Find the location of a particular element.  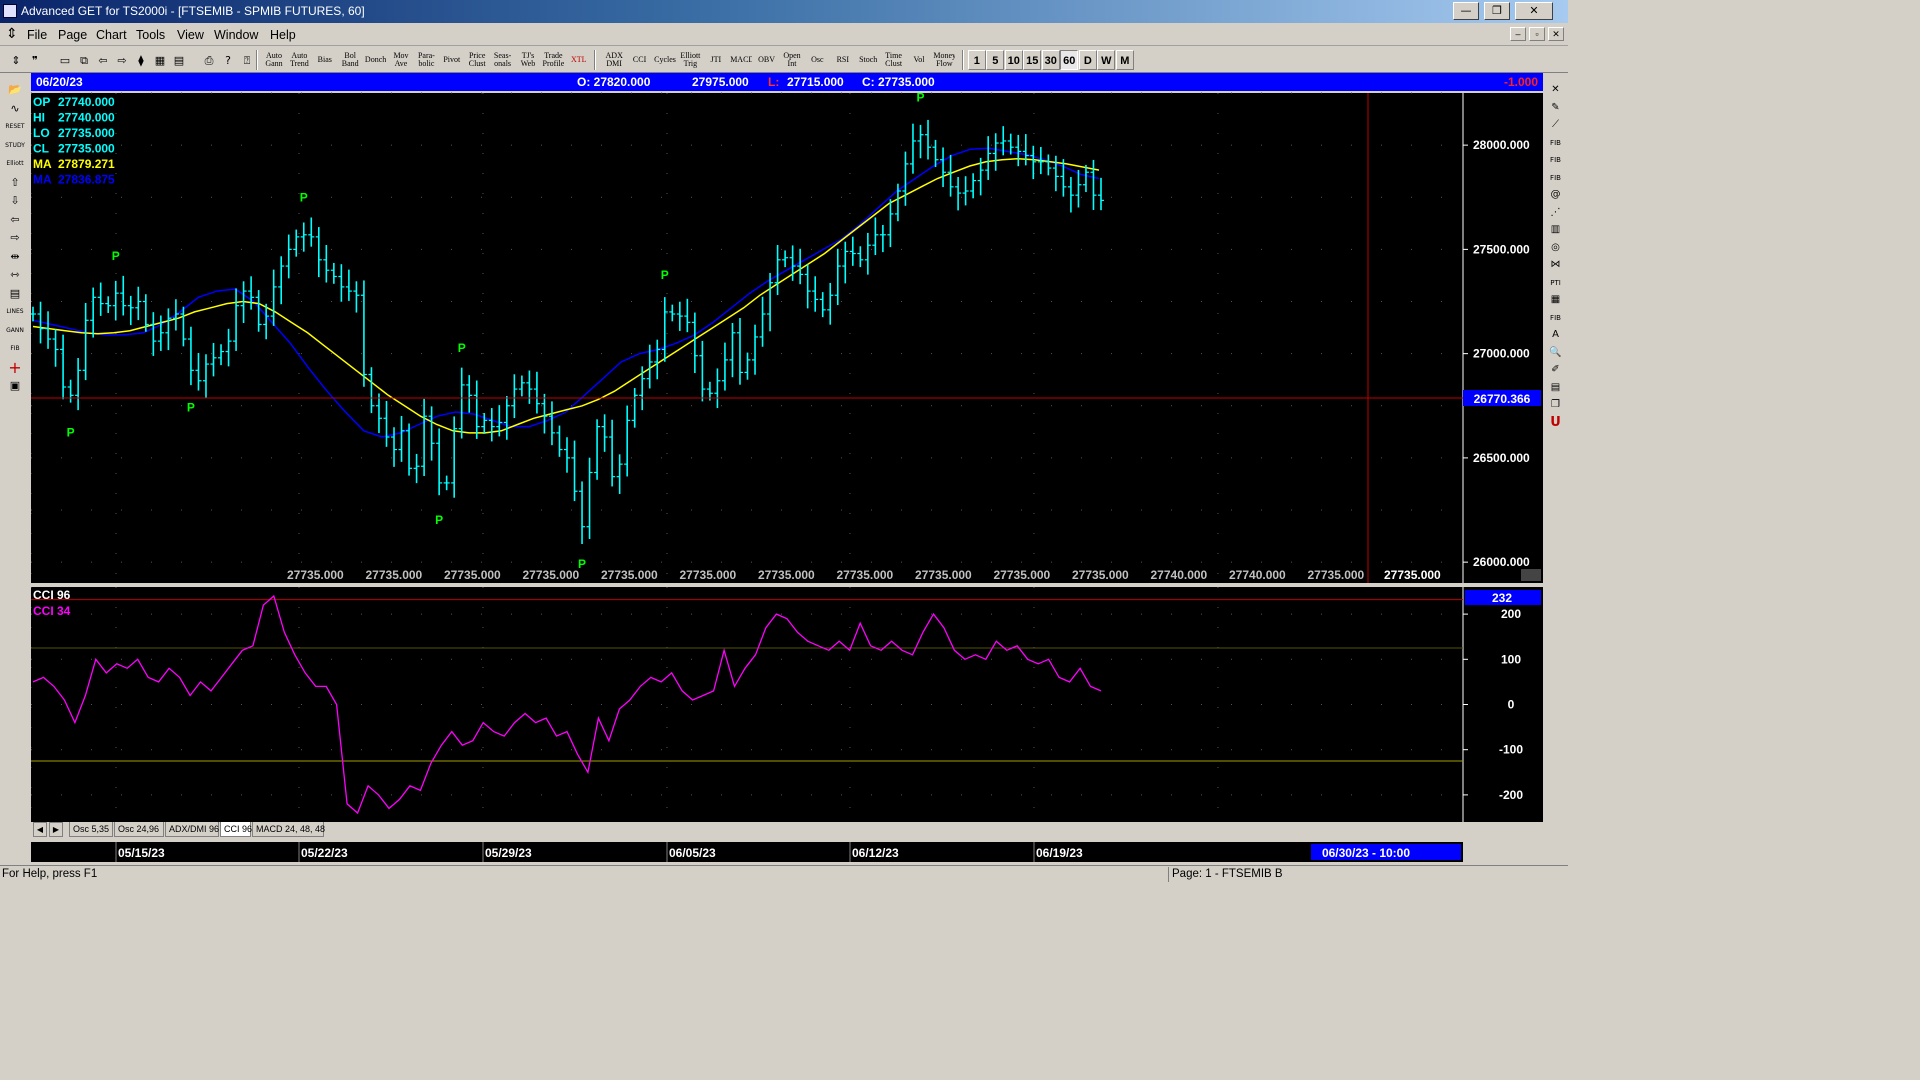

study-button-bol-band: Bol Band is located at coordinates (350, 60).